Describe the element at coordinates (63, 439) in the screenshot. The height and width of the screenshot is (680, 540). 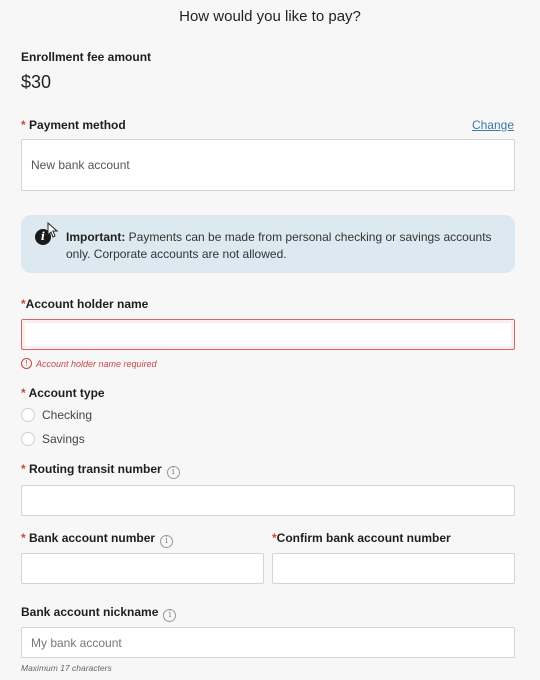
I see `radio-label: Savings` at that location.